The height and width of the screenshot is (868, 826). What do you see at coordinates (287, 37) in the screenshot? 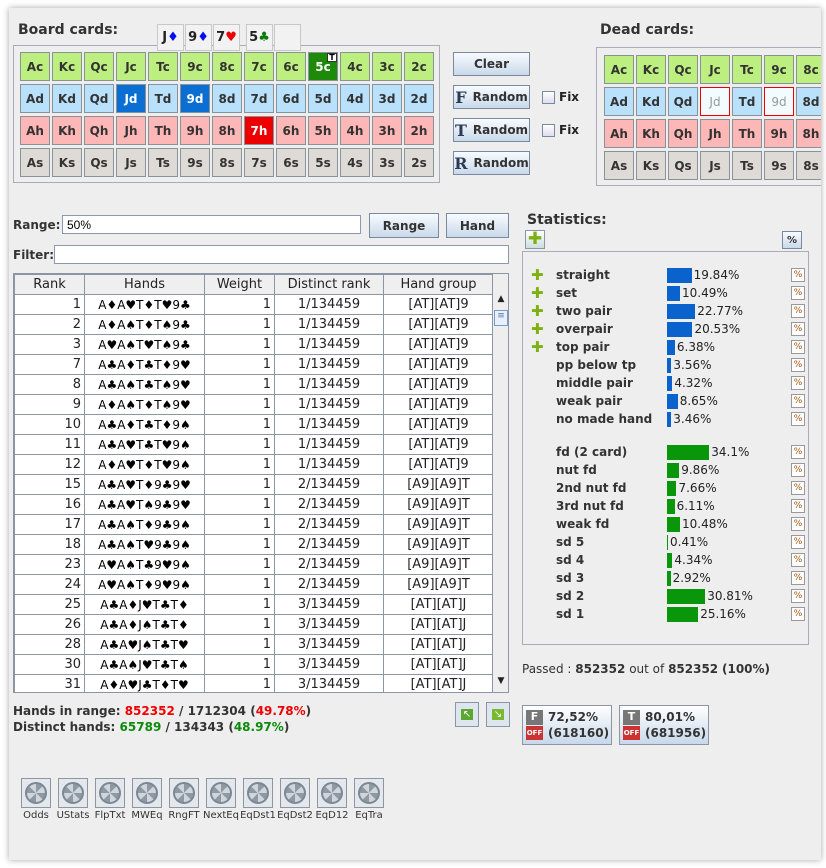
I see `board-slot` at bounding box center [287, 37].